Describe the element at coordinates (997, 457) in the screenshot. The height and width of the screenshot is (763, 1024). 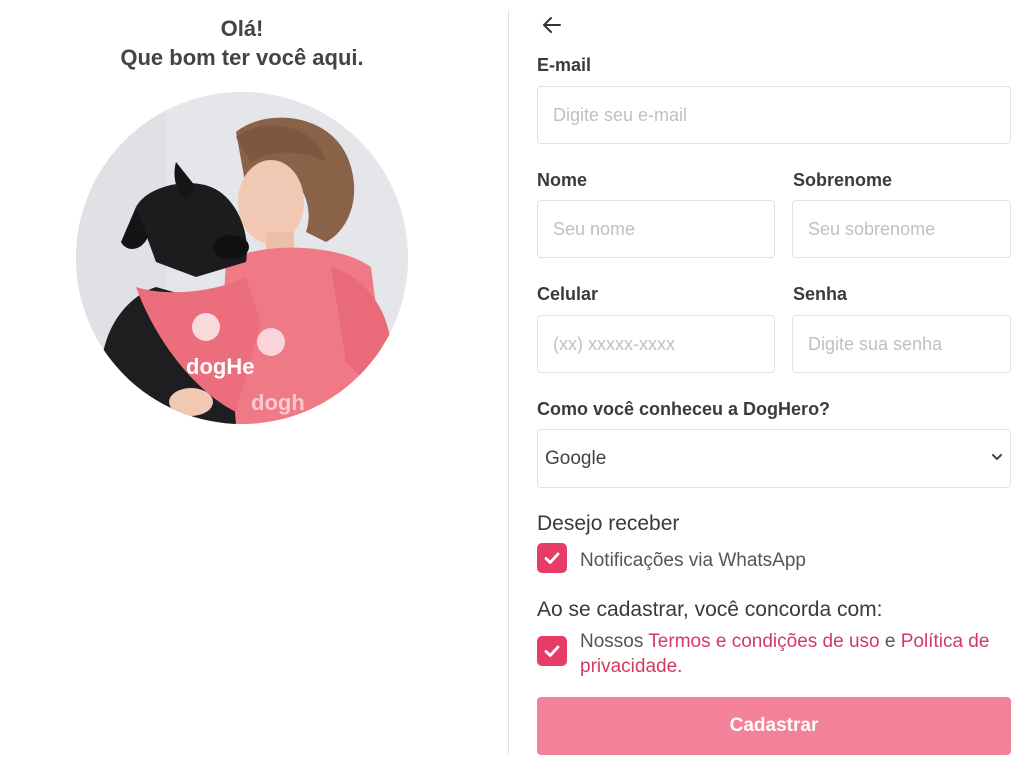
I see `chevron-down-icon` at that location.